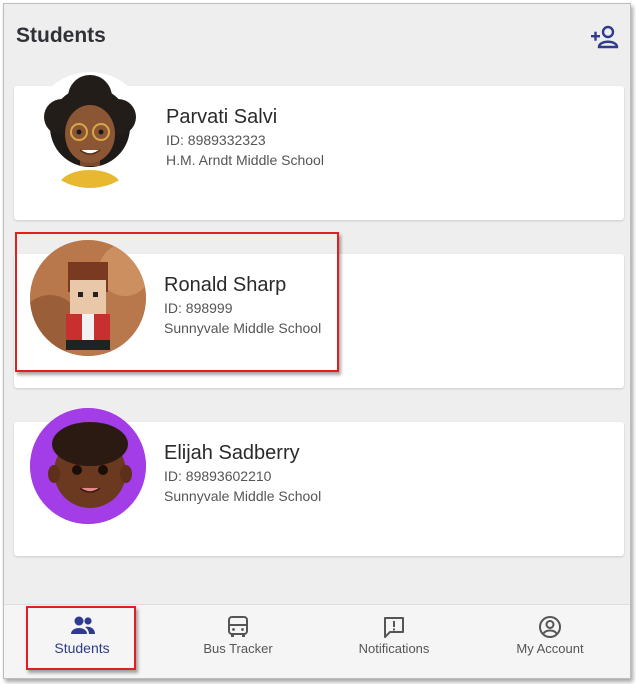 The image size is (636, 684). I want to click on nav-label: My Account, so click(550, 648).